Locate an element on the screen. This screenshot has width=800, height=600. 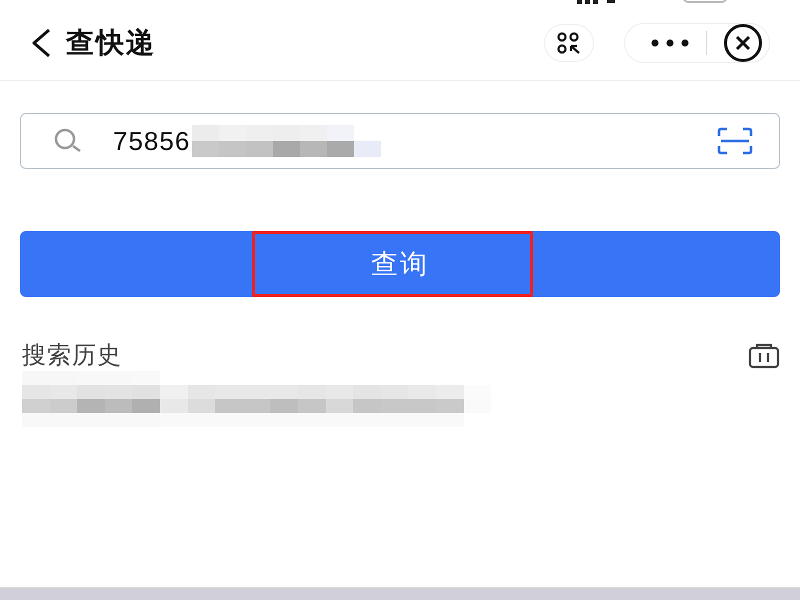
trash-icon is located at coordinates (764, 356).